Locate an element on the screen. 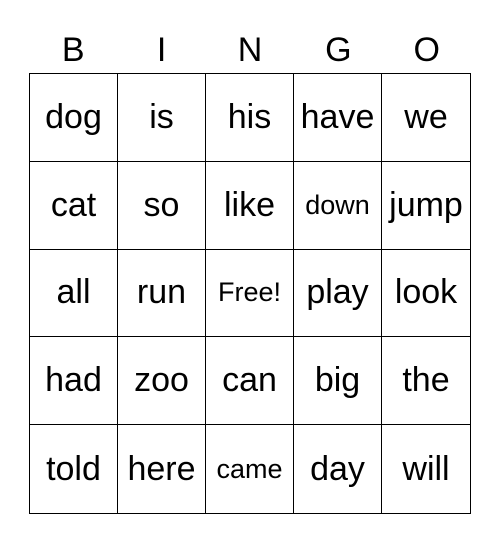 This screenshot has width=500, height=544. bingo-cell: had is located at coordinates (74, 381).